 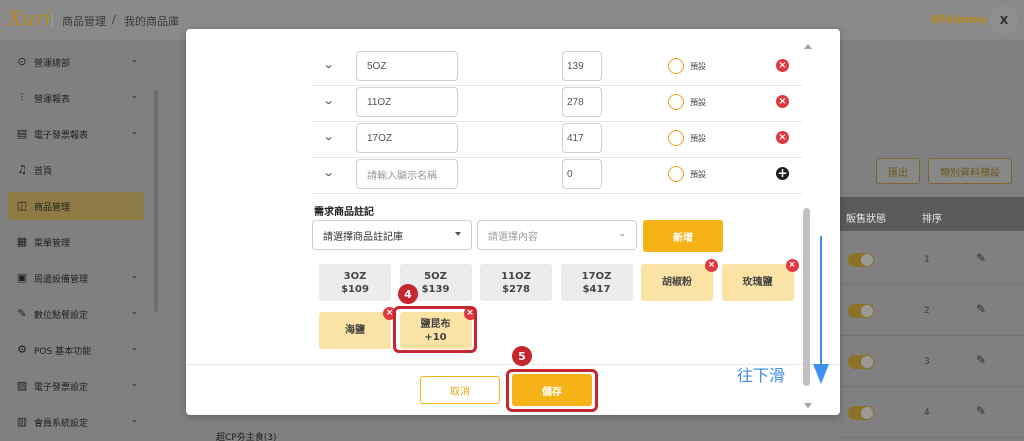 What do you see at coordinates (22, 241) in the screenshot?
I see `grid-icon: ▦` at bounding box center [22, 241].